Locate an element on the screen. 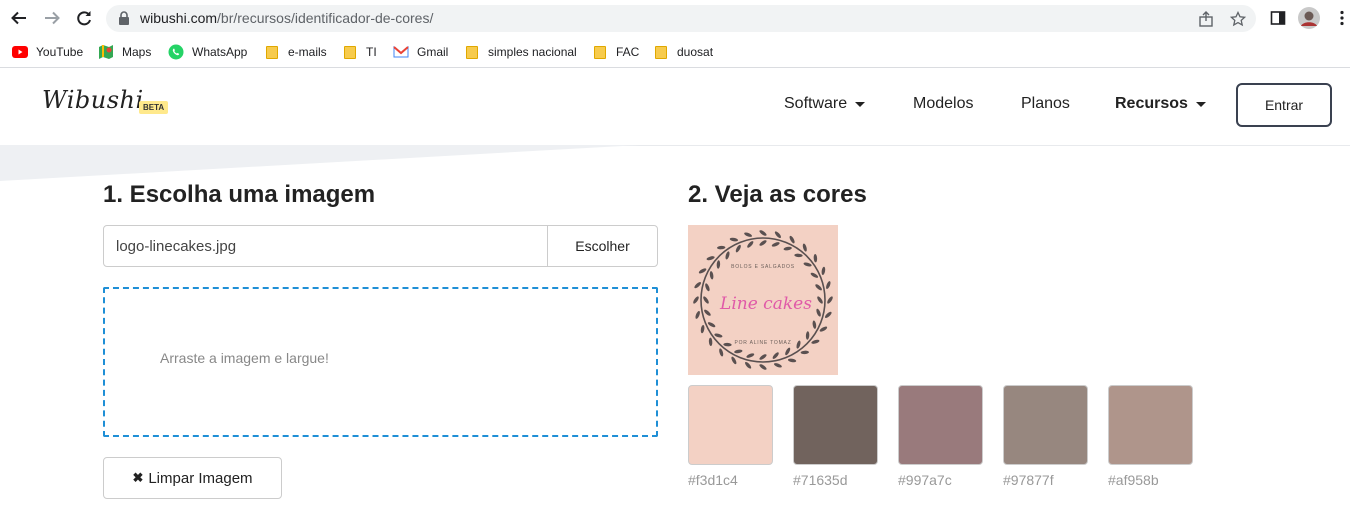 The image size is (1350, 518). url-path: /br/recursos/identificador-de-cores/ is located at coordinates (325, 18).